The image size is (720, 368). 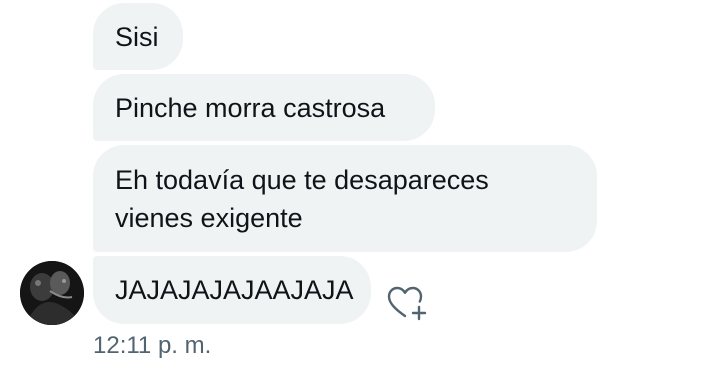 I want to click on message-text: JAJAJAJAJAAJAJA, so click(x=234, y=290).